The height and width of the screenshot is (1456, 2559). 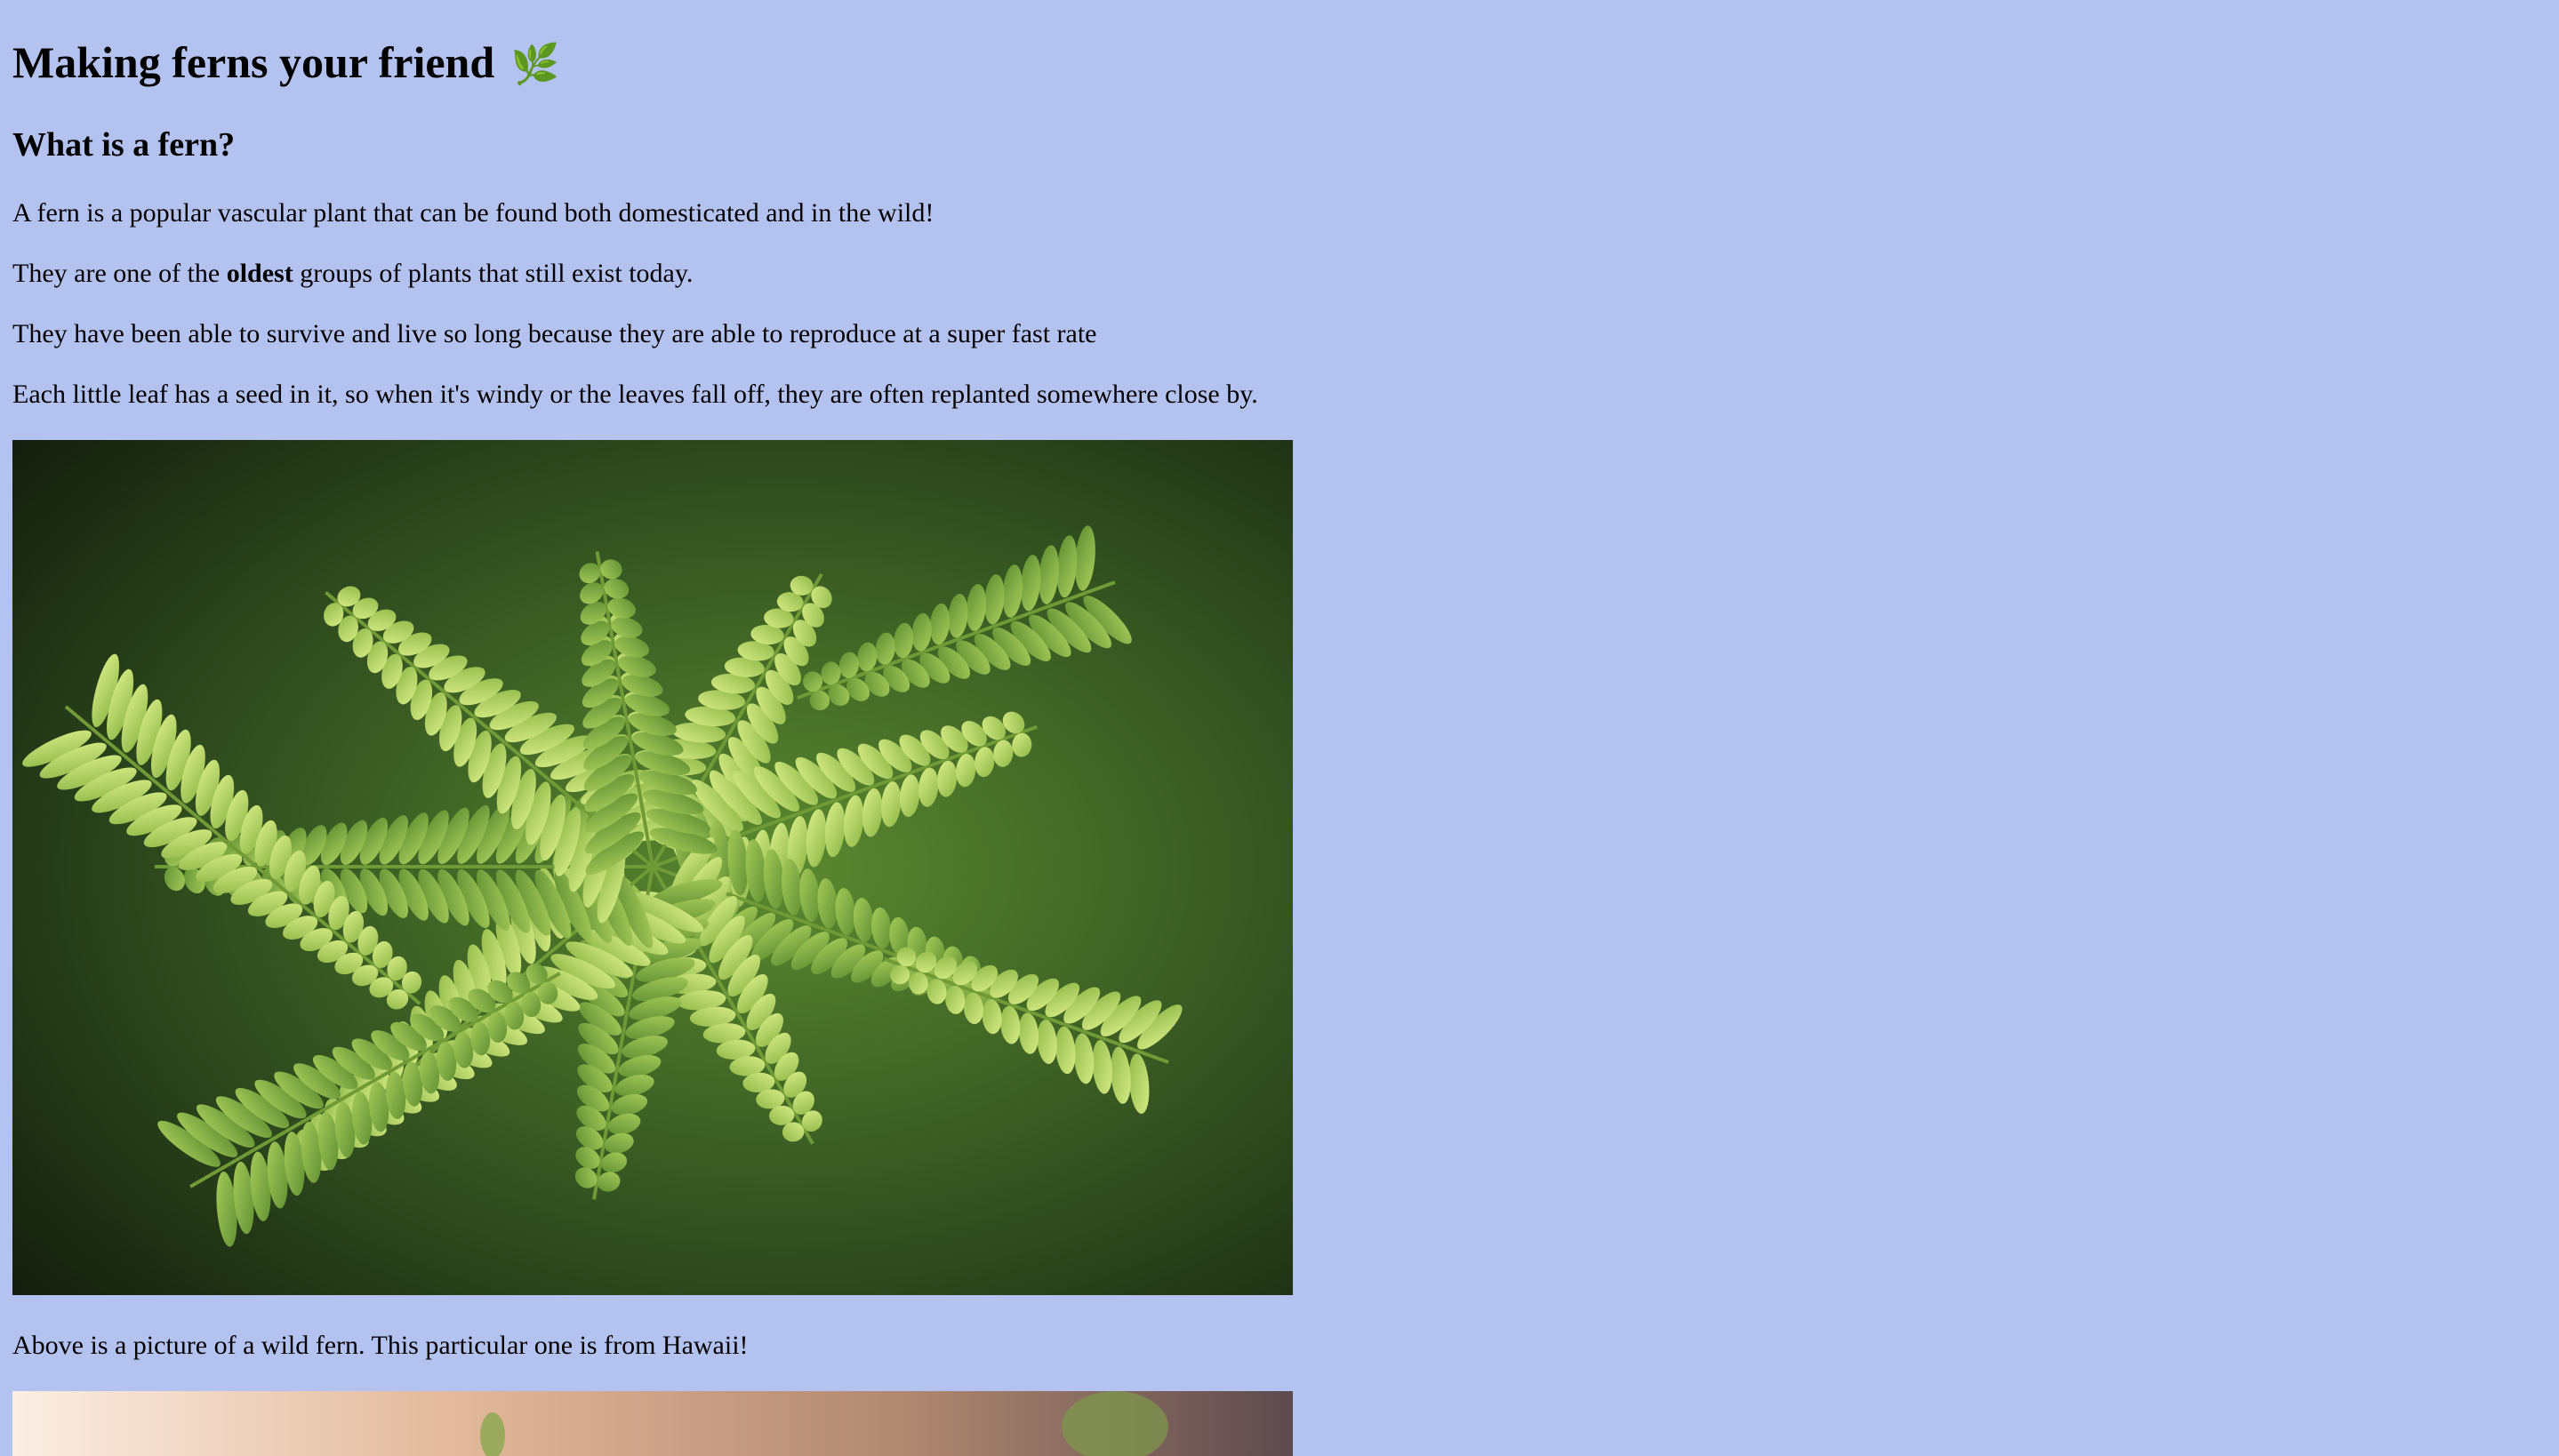 What do you see at coordinates (124, 145) in the screenshot?
I see `section-heading: What is a fern?` at bounding box center [124, 145].